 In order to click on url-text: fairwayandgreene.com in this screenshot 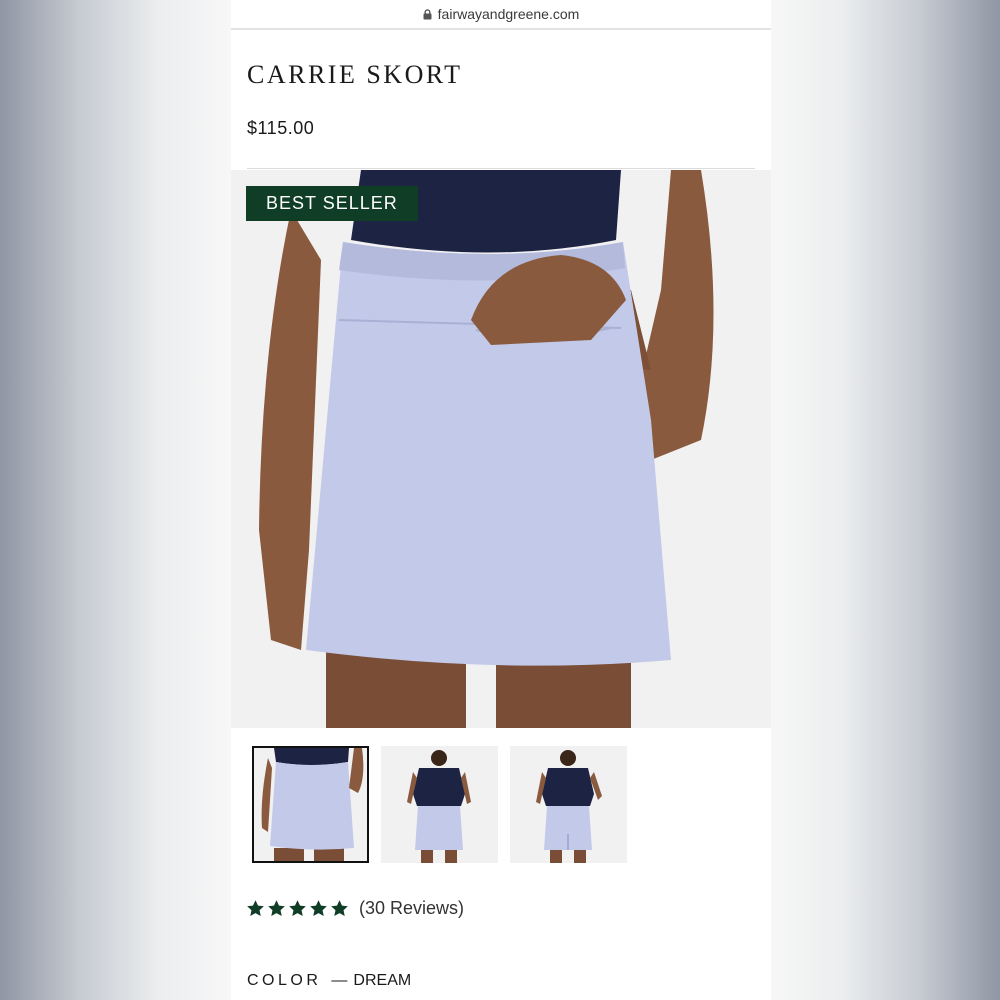, I will do `click(509, 14)`.